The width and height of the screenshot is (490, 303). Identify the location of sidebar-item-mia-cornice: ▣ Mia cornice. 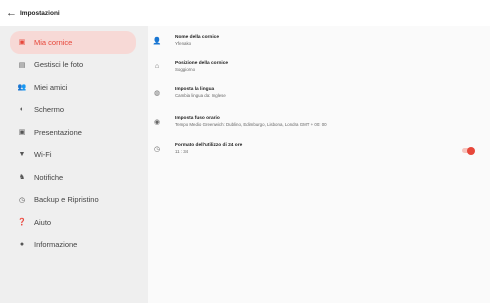
(73, 42).